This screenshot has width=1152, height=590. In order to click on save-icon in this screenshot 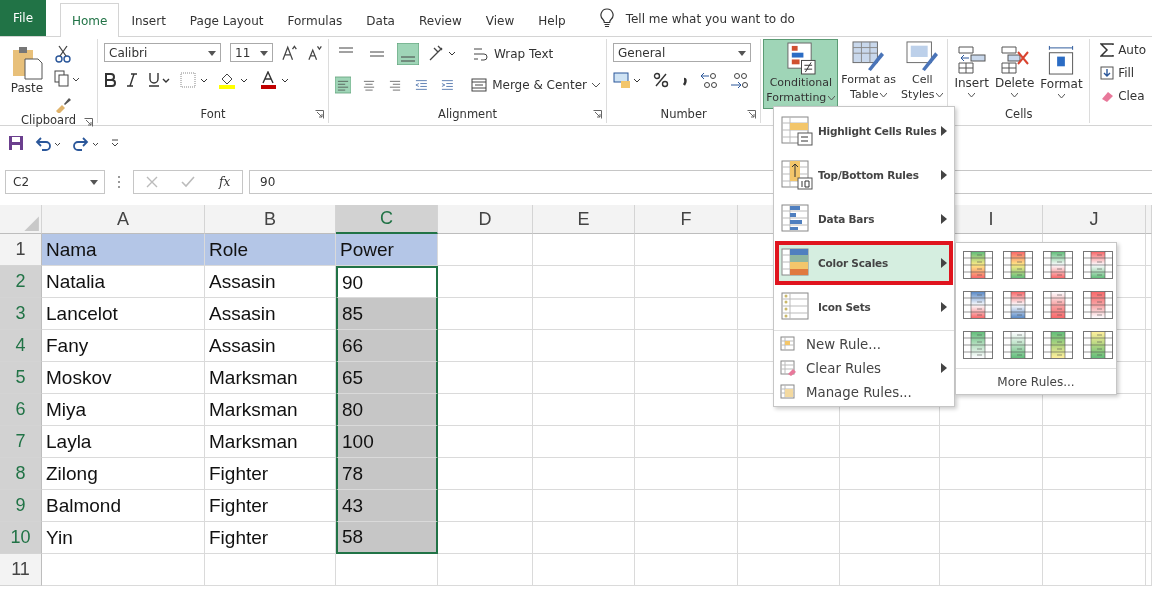, I will do `click(16, 143)`.